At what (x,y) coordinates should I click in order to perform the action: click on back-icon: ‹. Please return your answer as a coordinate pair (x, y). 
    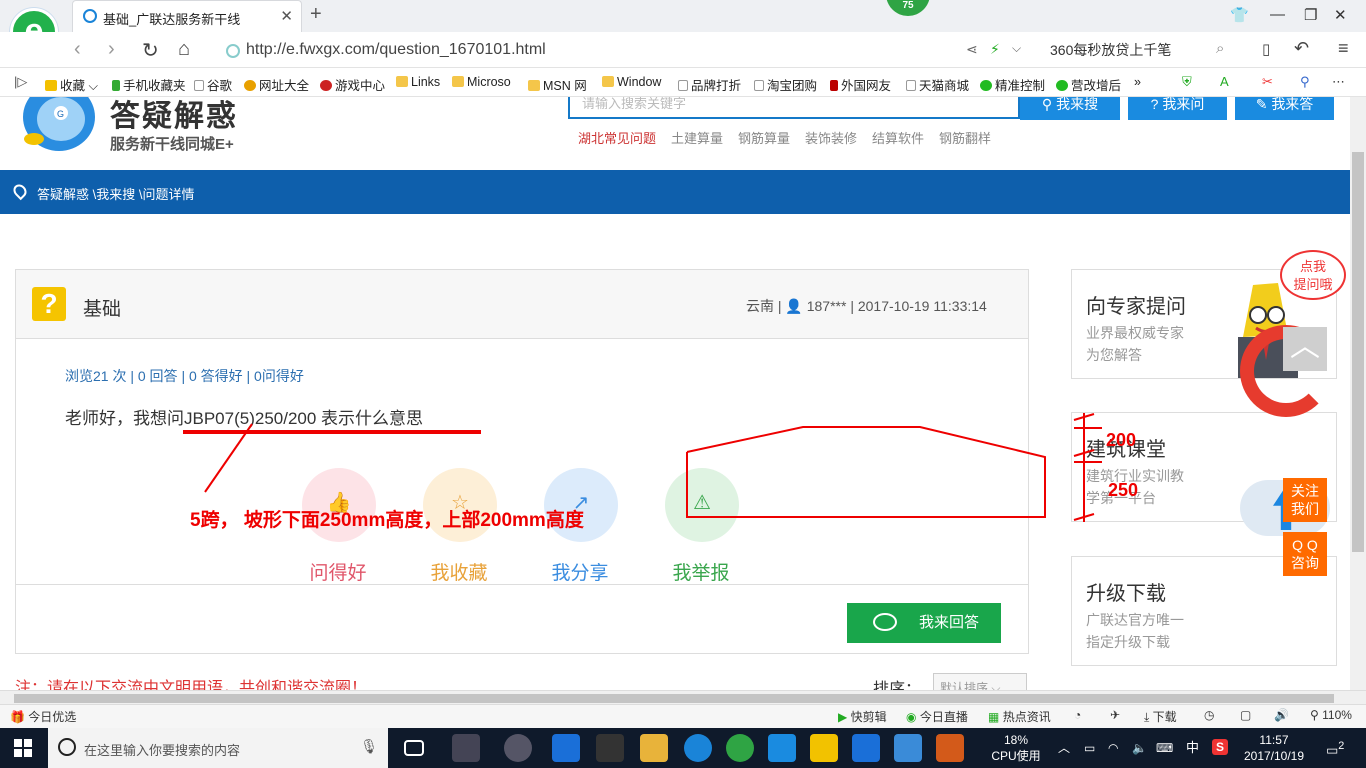
    Looking at the image, I should click on (77, 49).